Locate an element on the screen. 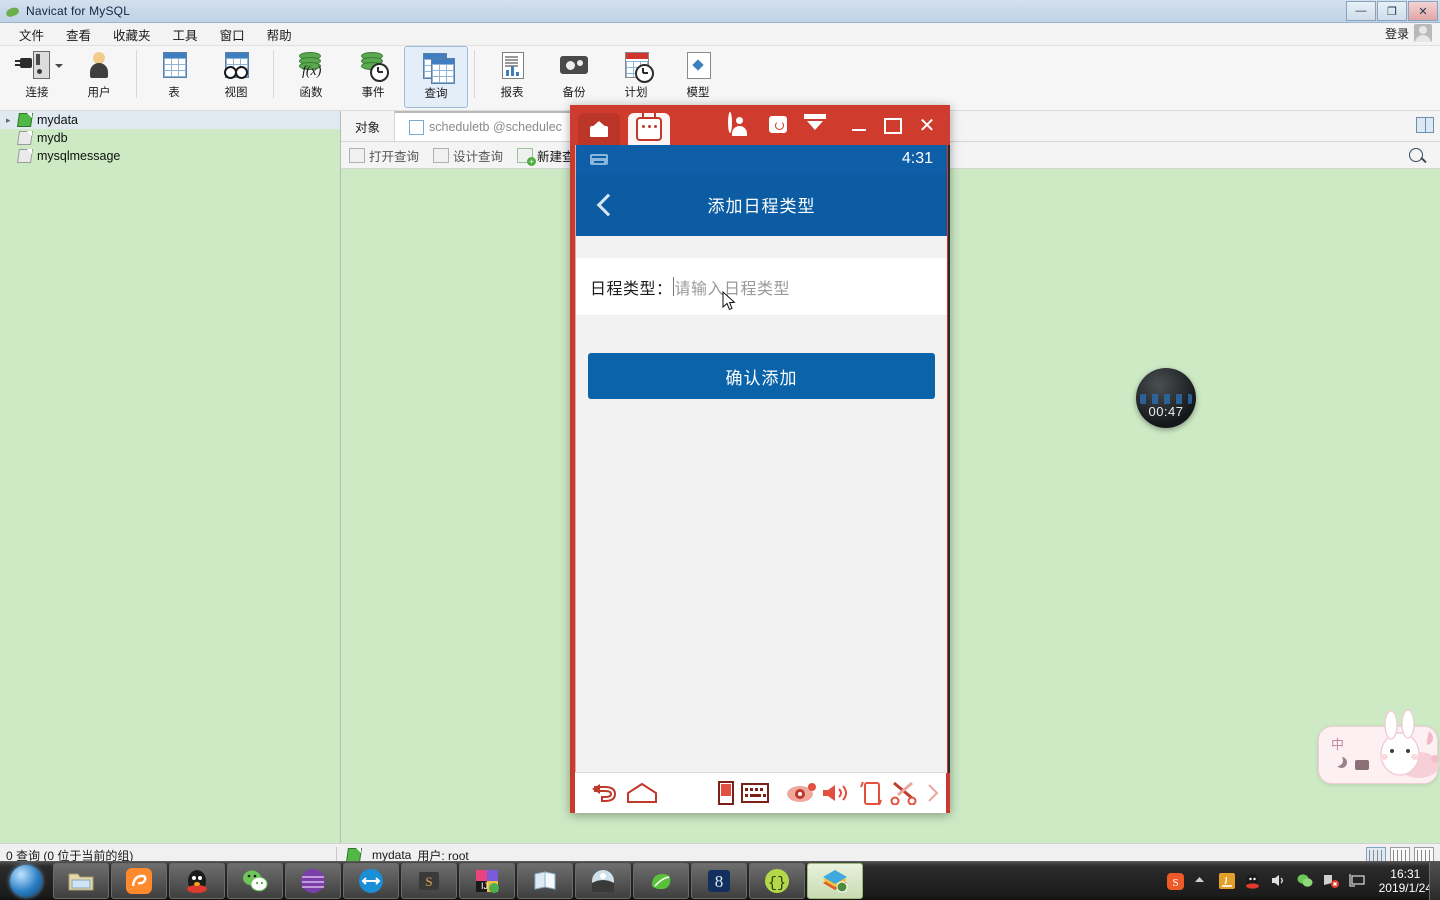 The height and width of the screenshot is (900, 1440). taskbar-braces: {} is located at coordinates (777, 881).